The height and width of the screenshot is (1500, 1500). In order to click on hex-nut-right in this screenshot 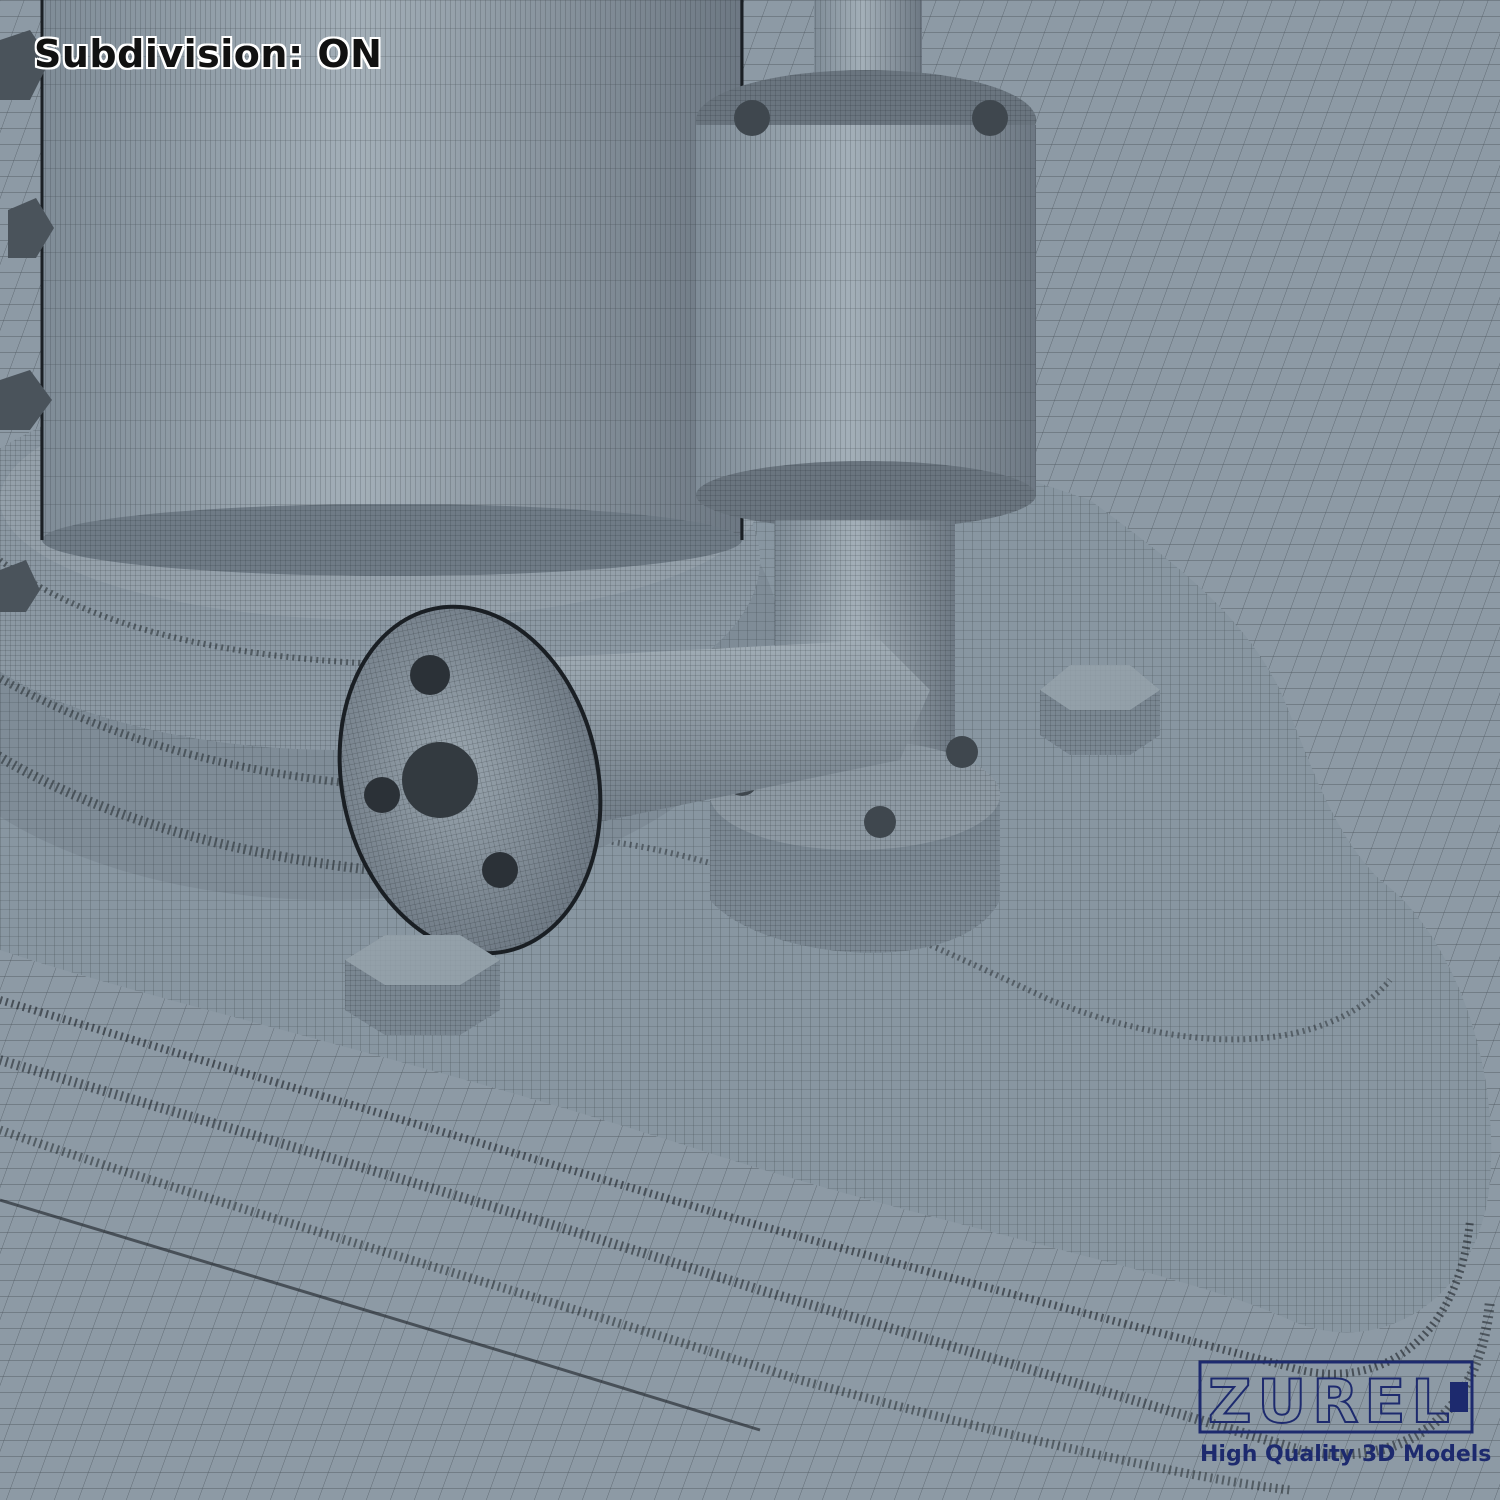, I will do `click(1100, 710)`.